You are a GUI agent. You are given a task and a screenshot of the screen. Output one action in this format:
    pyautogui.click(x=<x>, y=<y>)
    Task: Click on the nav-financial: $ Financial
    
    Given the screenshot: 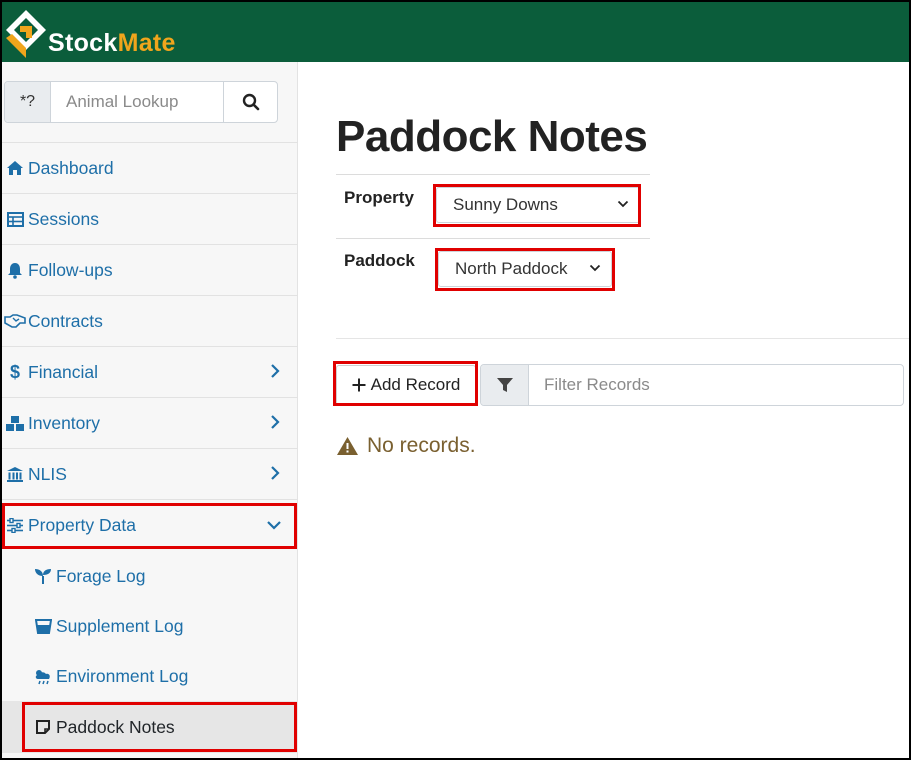 What is the action you would take?
    pyautogui.click(x=150, y=371)
    